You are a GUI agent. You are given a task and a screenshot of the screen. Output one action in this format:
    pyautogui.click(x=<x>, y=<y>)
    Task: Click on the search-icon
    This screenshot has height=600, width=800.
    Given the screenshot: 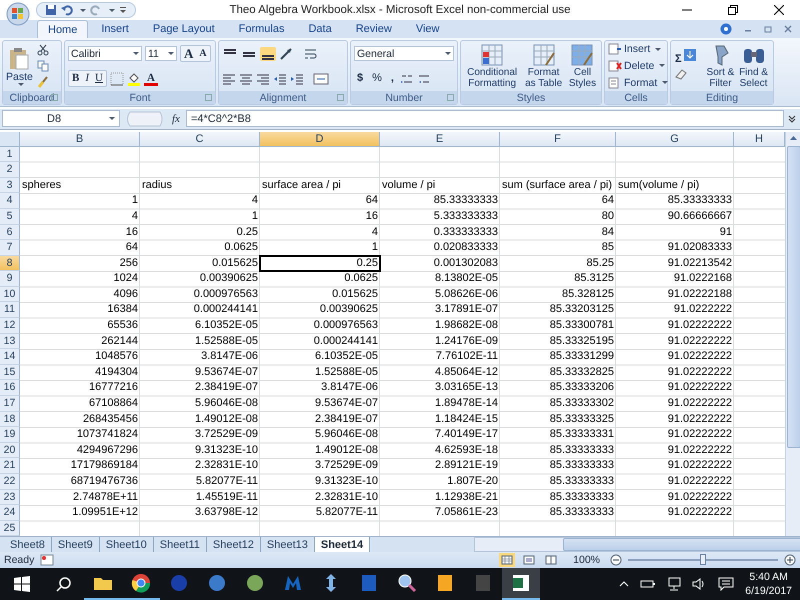 What is the action you would take?
    pyautogui.click(x=64, y=584)
    